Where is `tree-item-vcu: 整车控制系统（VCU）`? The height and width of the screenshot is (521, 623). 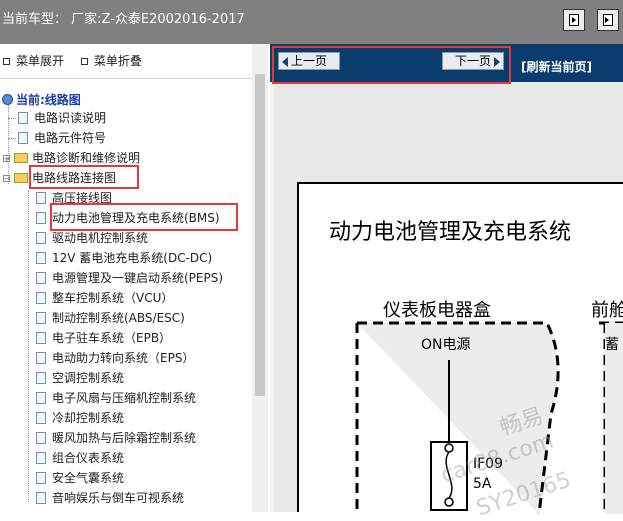
tree-item-vcu: 整车控制系统（VCU） is located at coordinates (104, 298).